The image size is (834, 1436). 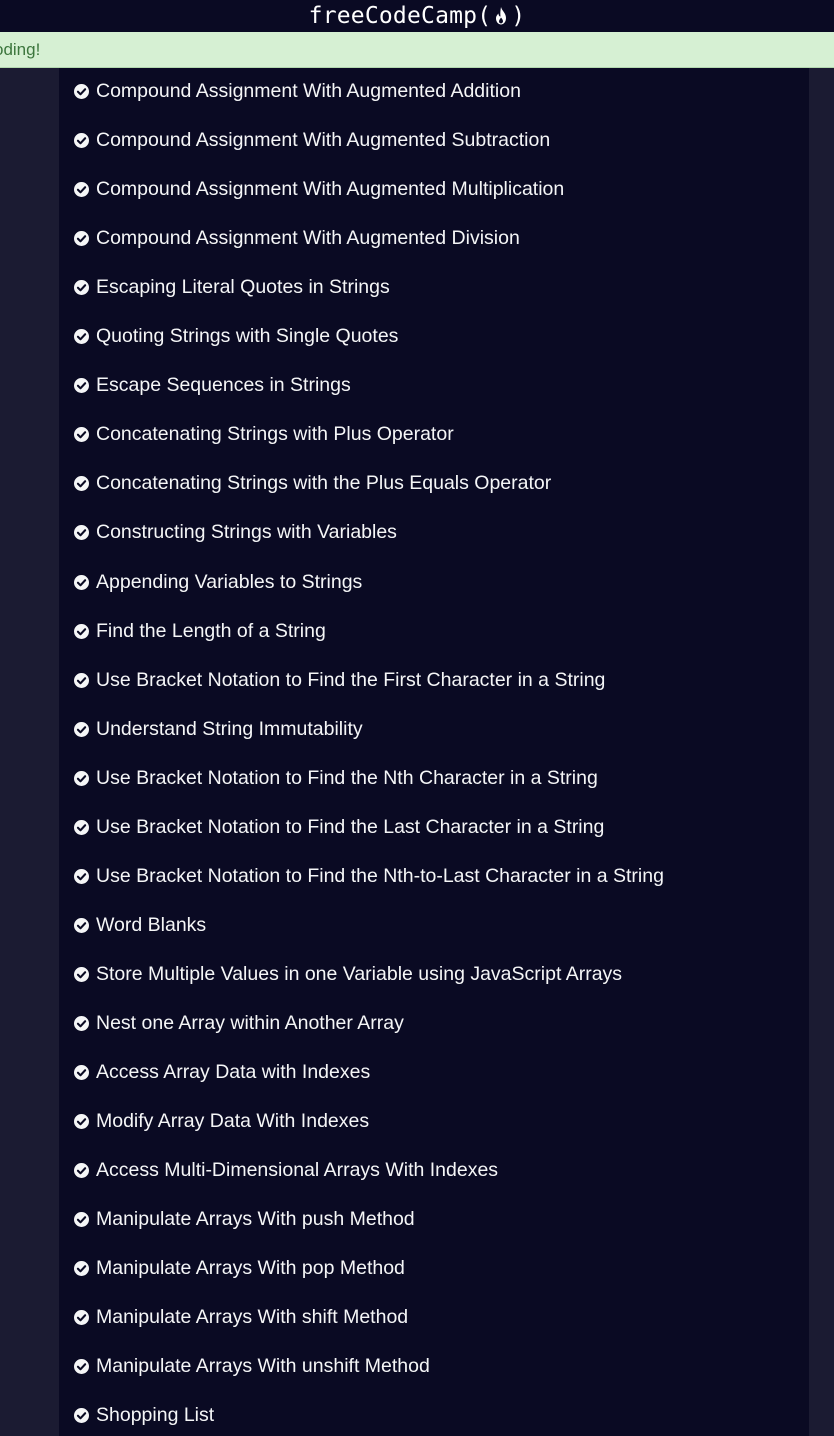 I want to click on lesson-item: Shopping List, so click(x=144, y=1416).